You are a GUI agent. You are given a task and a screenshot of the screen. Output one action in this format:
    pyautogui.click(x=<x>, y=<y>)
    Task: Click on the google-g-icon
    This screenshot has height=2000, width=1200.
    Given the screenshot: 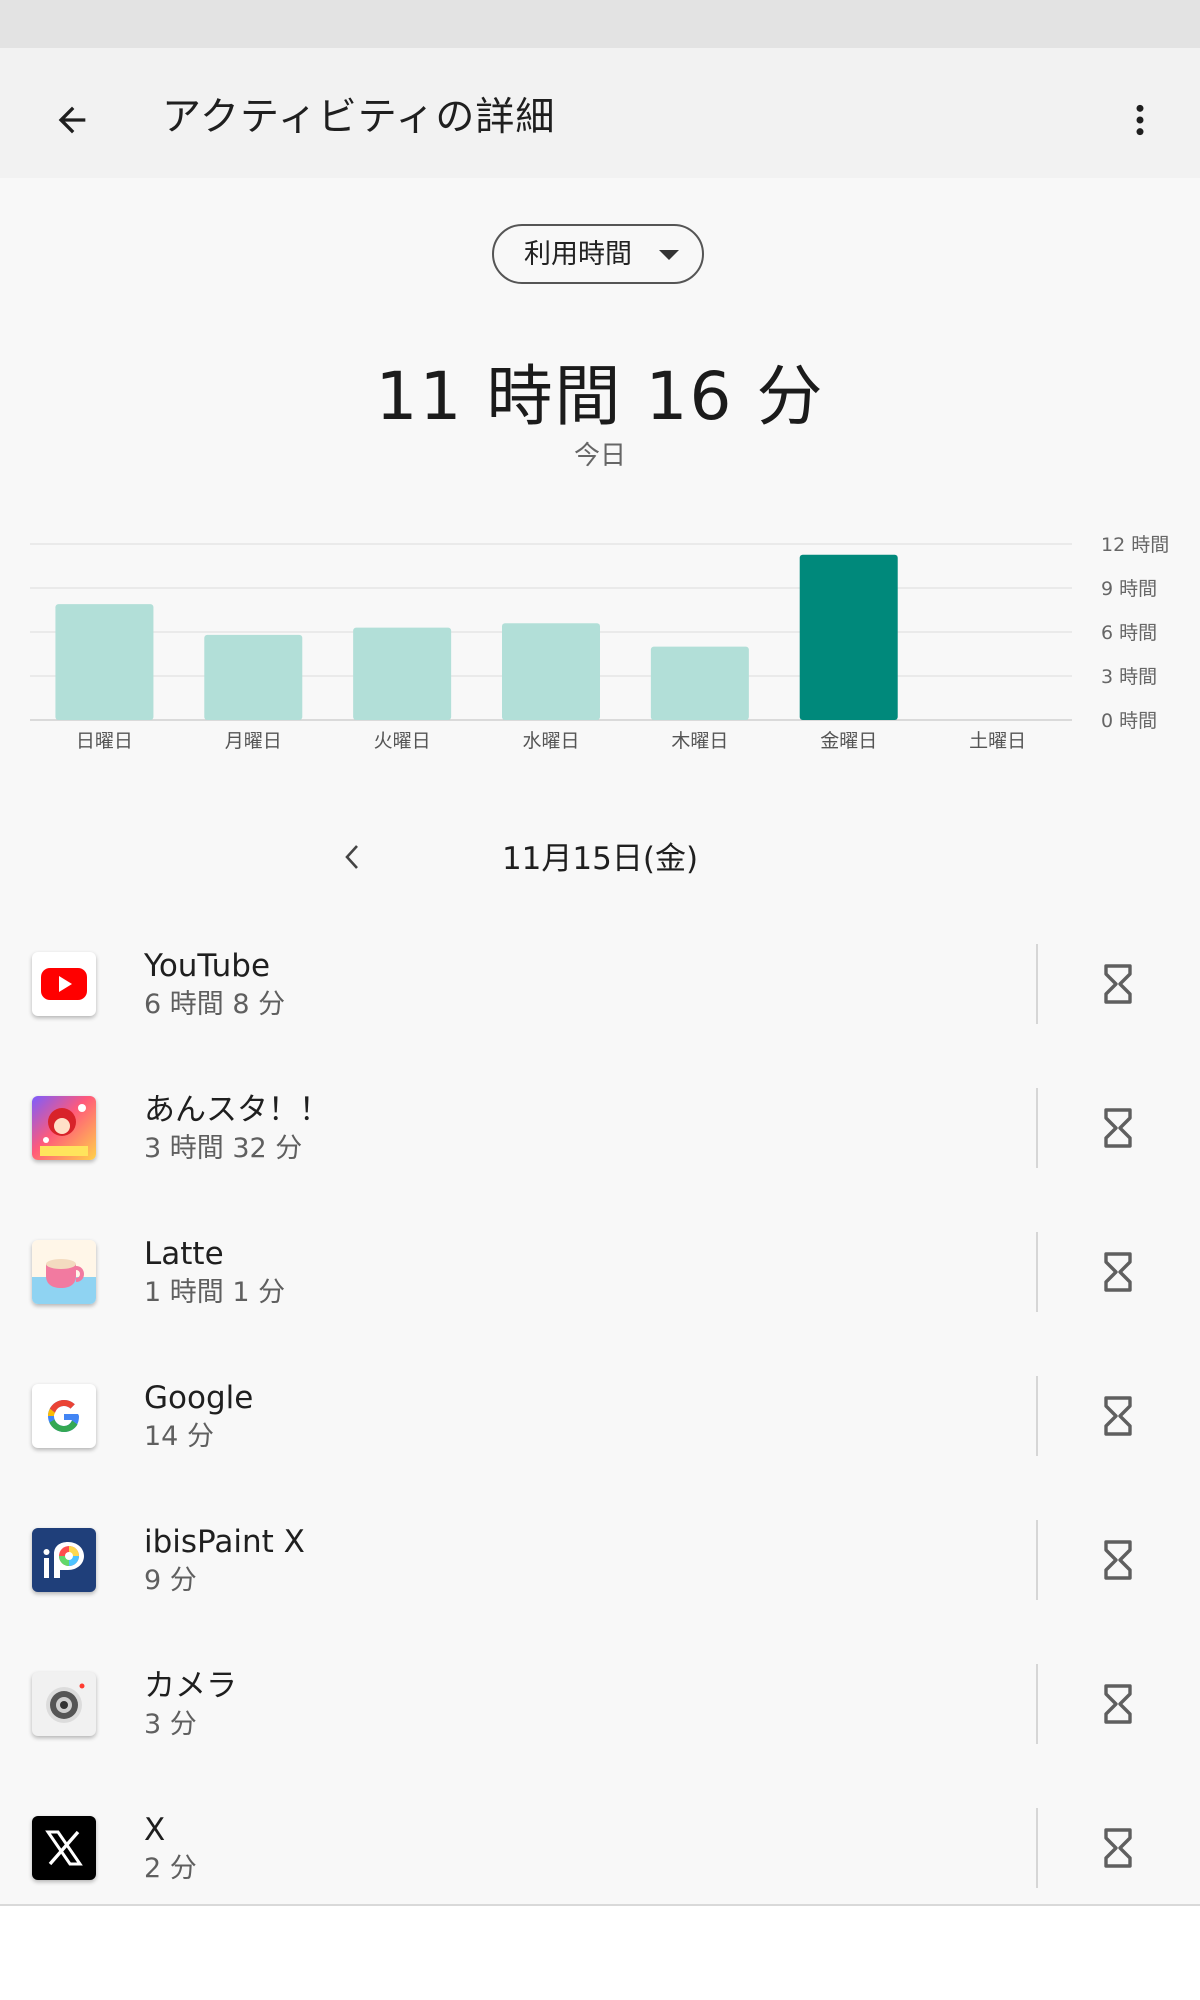 What is the action you would take?
    pyautogui.click(x=64, y=1416)
    